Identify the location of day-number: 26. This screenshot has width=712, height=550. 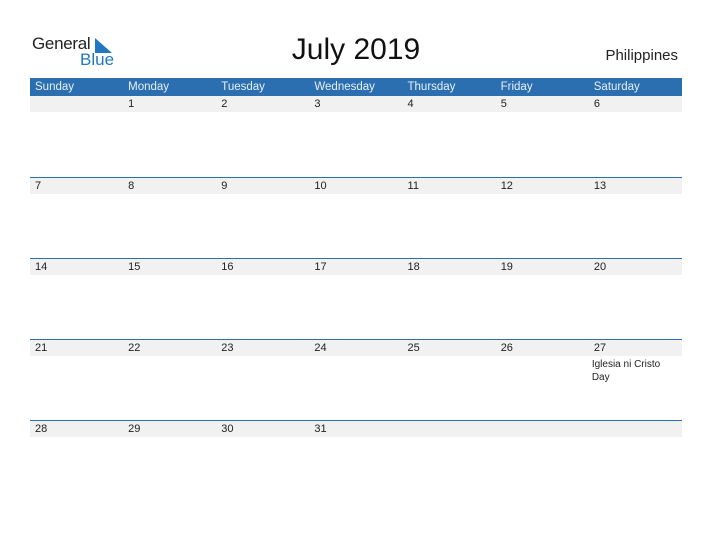
(506, 348).